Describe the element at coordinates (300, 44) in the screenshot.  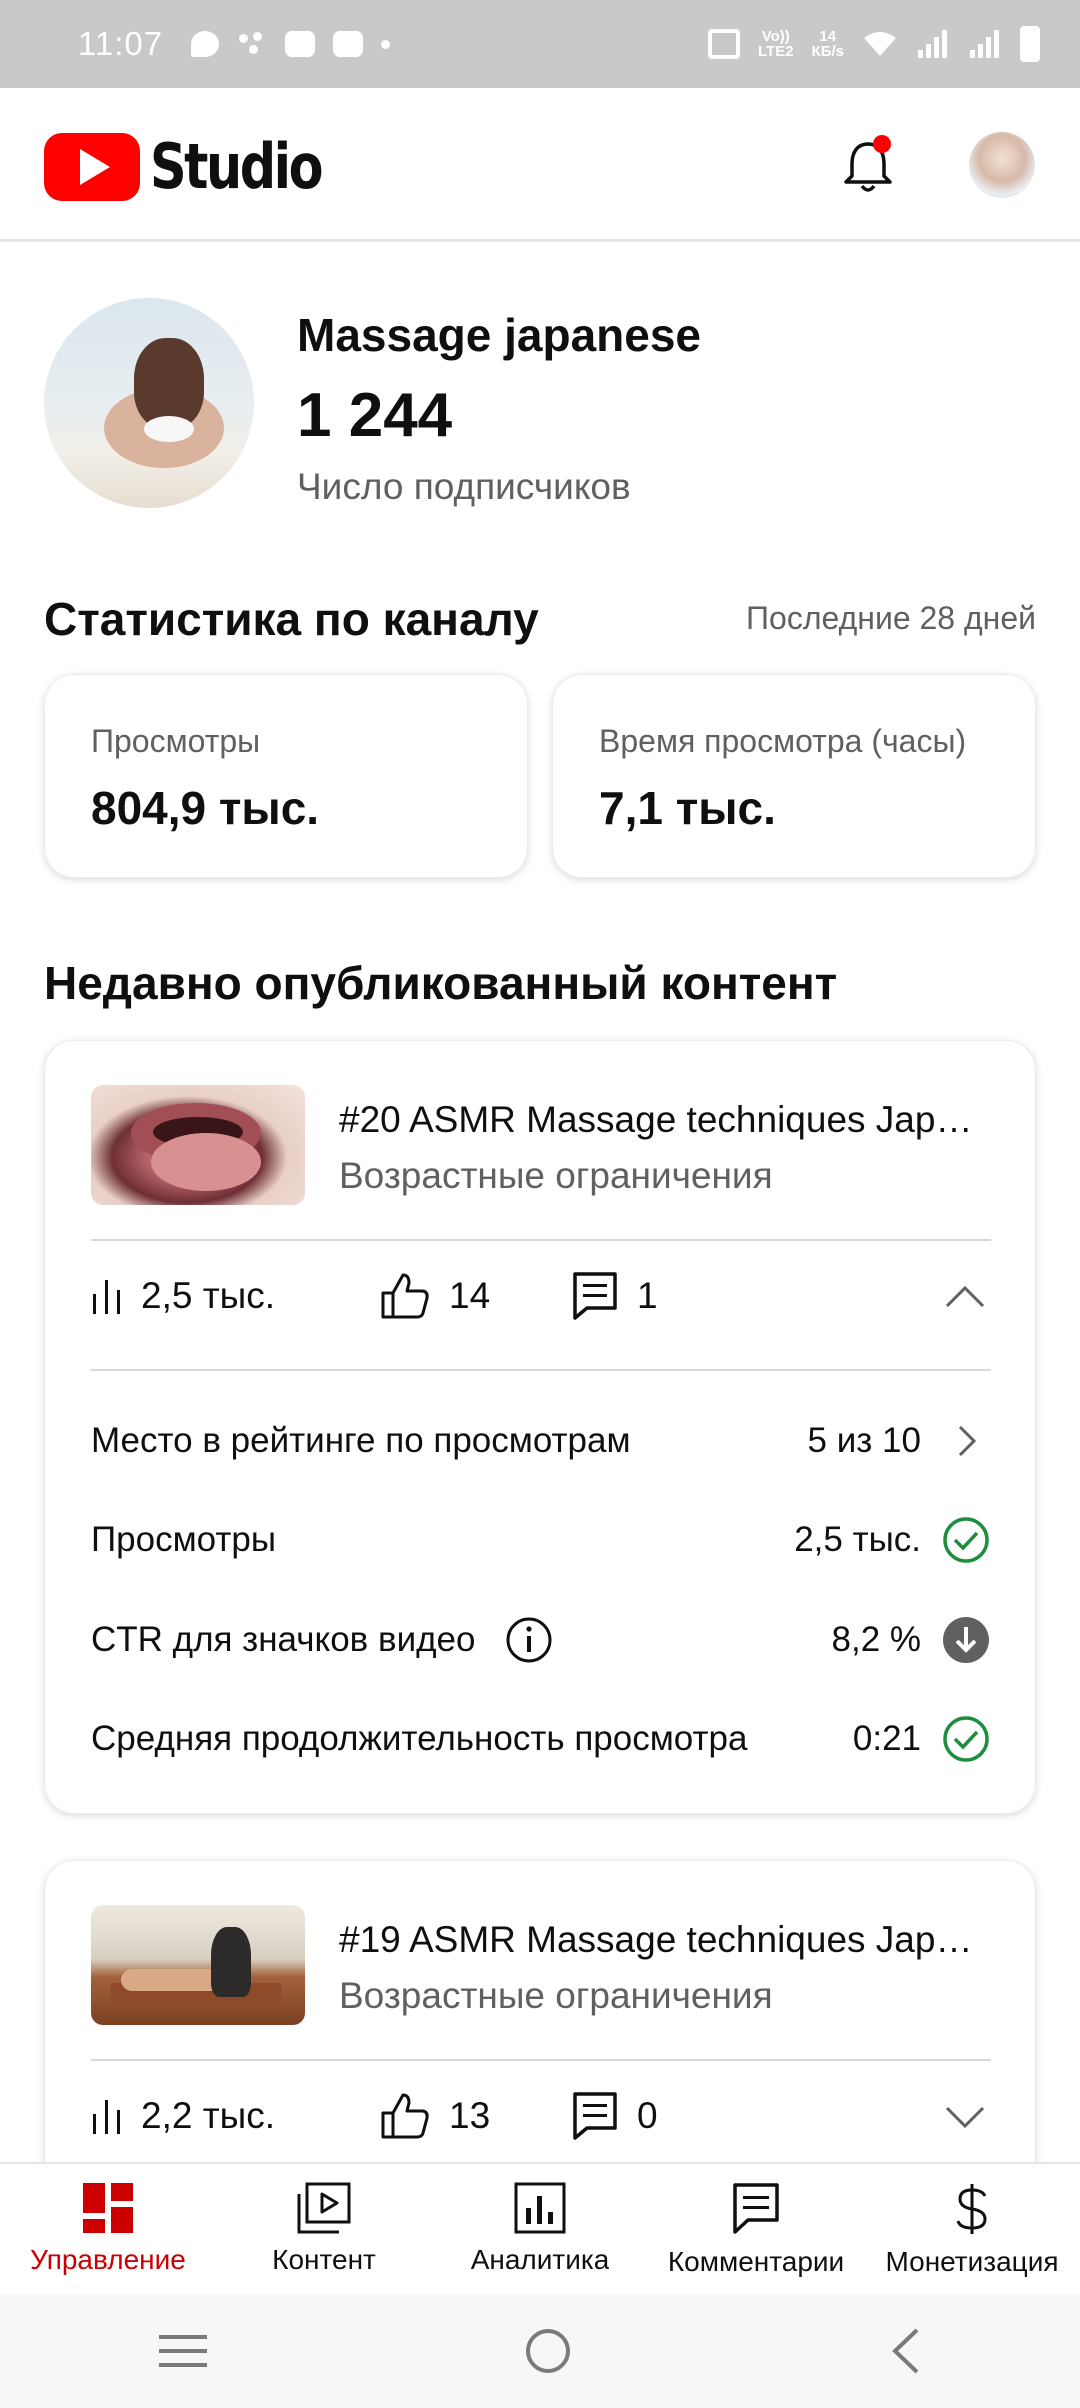
I see `youtube-notification-icon` at that location.